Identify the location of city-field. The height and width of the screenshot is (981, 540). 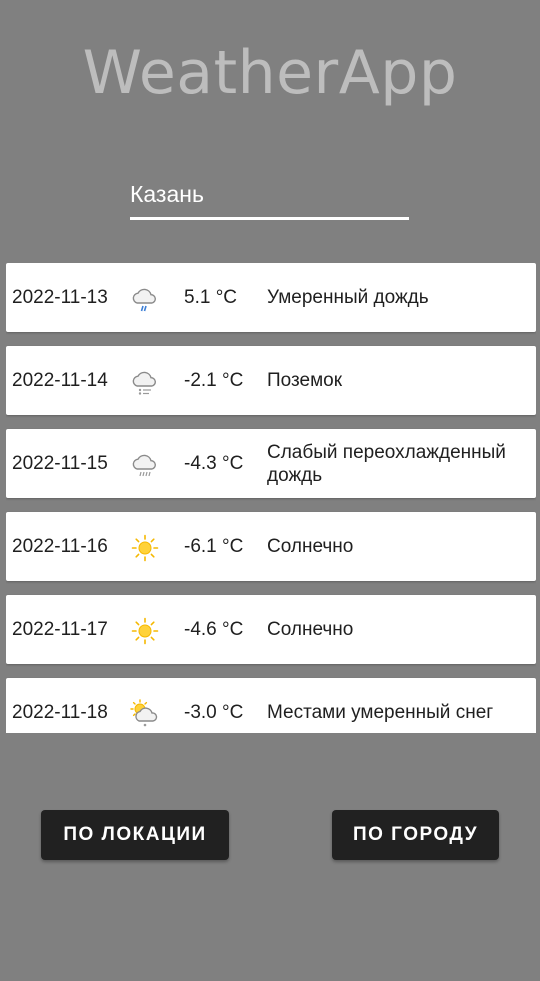
(269, 199).